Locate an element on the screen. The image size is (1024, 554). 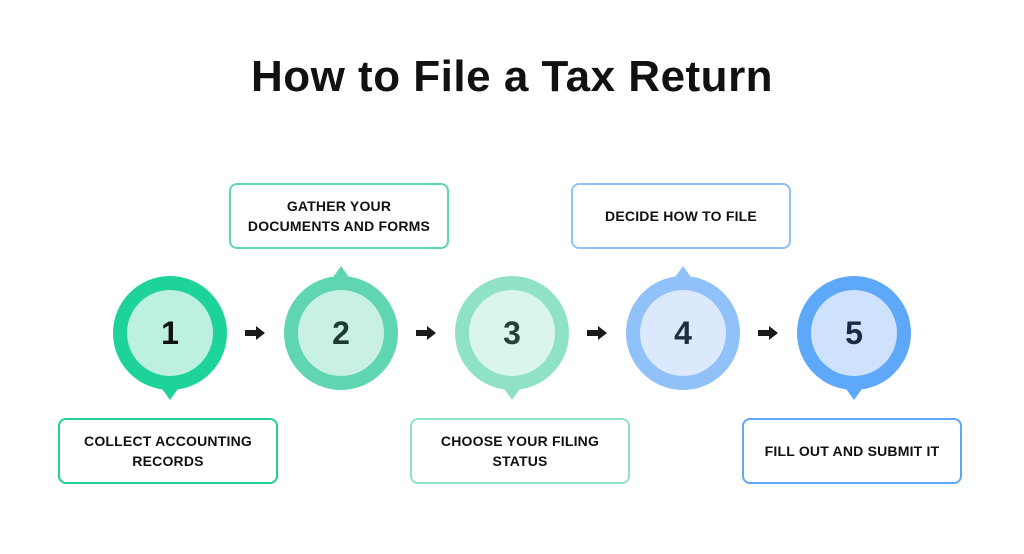
step-1-pin: 1 is located at coordinates (170, 338).